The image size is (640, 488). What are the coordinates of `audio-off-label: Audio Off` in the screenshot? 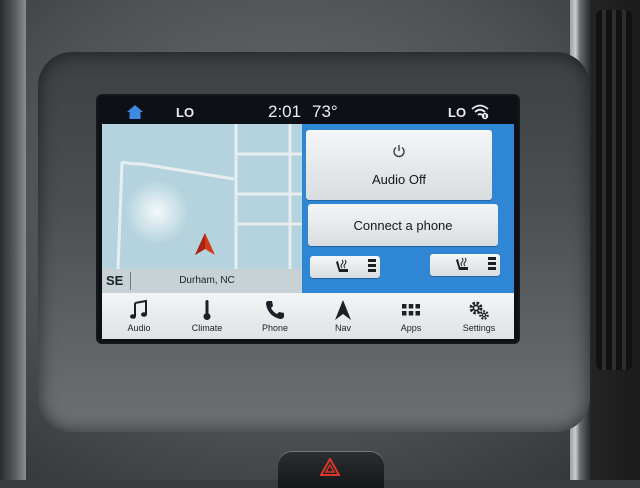 It's located at (399, 179).